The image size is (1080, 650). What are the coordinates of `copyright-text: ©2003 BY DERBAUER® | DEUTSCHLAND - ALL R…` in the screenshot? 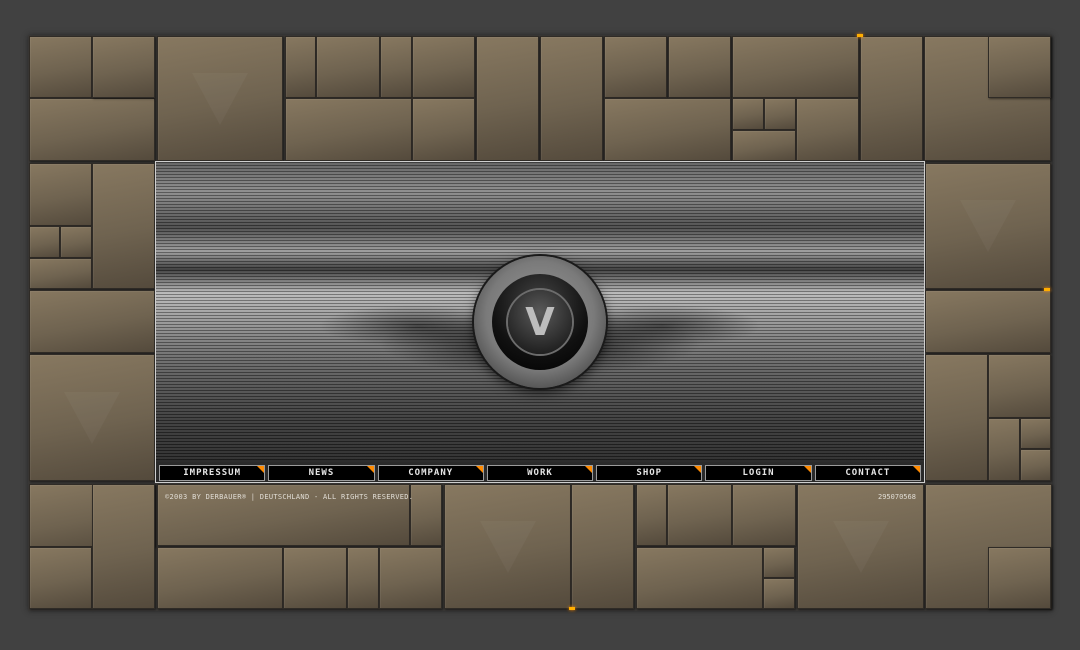 It's located at (289, 497).